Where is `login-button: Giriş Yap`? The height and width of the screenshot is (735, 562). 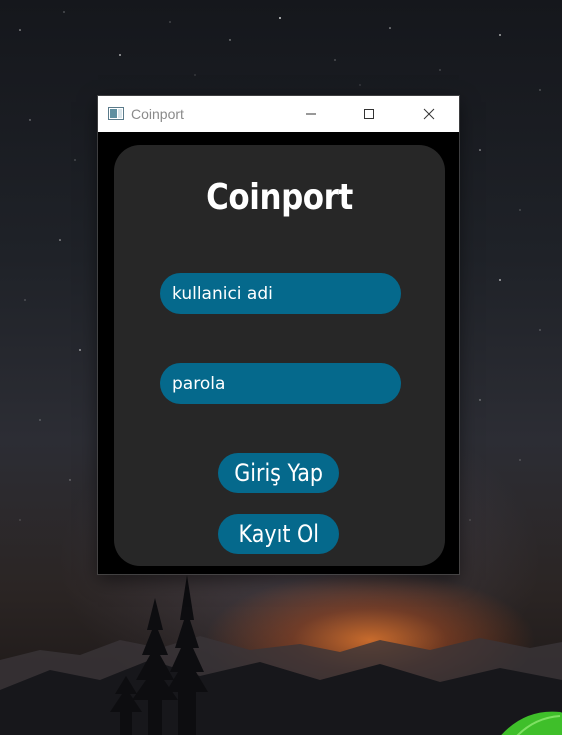 login-button: Giriş Yap is located at coordinates (278, 473).